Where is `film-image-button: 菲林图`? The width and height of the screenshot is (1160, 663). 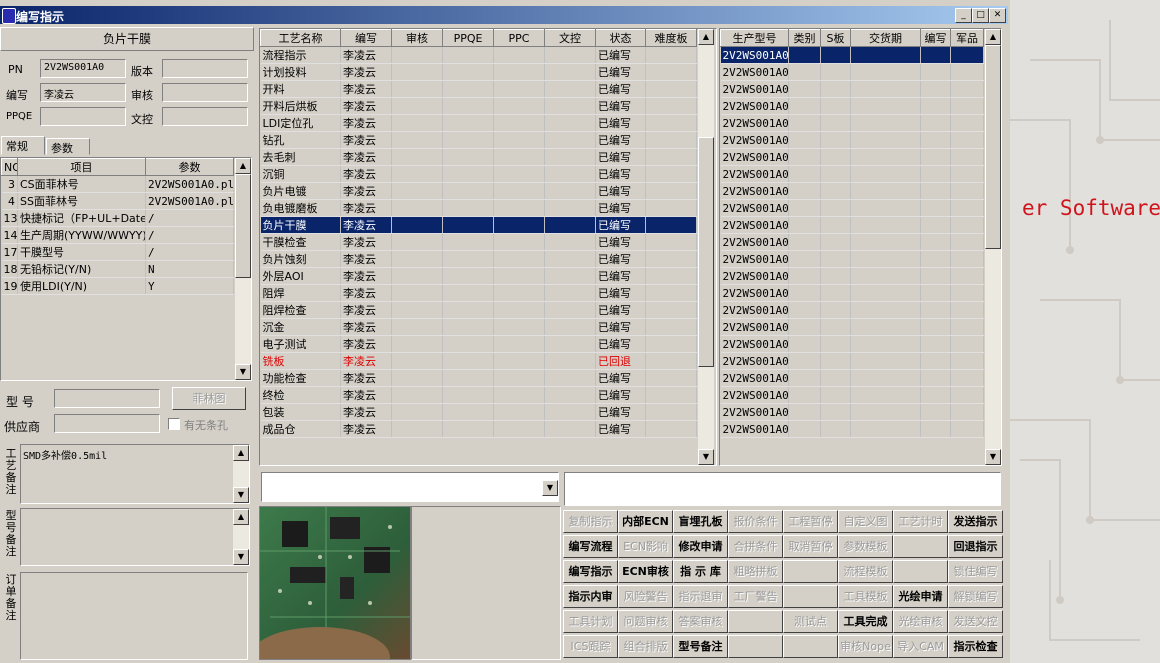
film-image-button: 菲林图 is located at coordinates (209, 398).